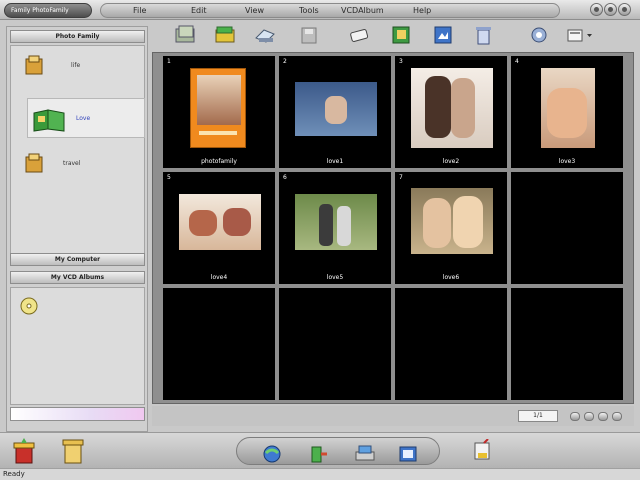 The height and width of the screenshot is (480, 640). What do you see at coordinates (139, 10) in the screenshot?
I see `menu-file: File` at bounding box center [139, 10].